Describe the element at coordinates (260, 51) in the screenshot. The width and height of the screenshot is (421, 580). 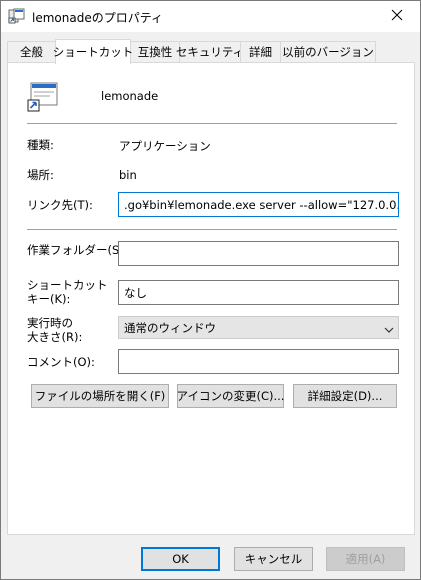
I see `tab-details: 詳細` at that location.